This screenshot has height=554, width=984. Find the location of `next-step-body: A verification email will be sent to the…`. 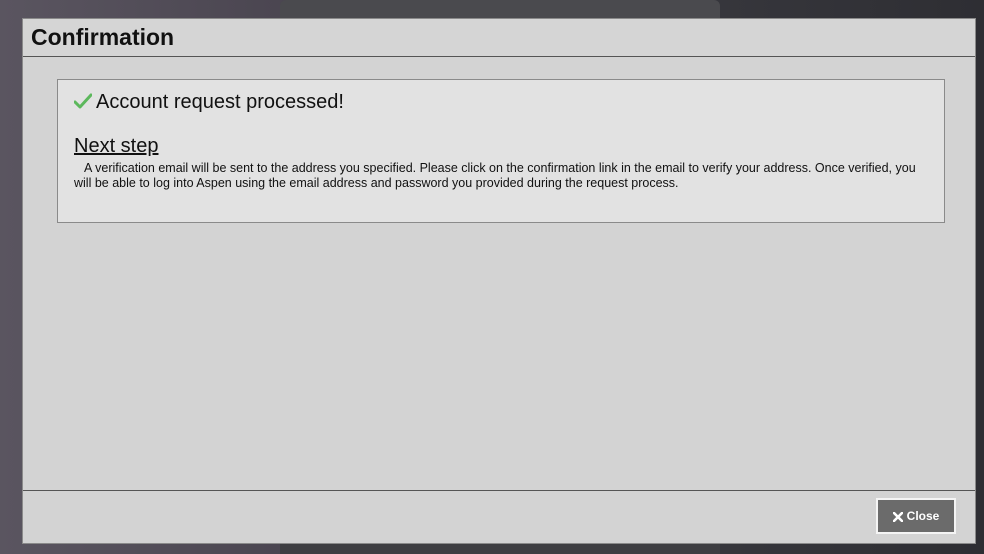

next-step-body: A verification email will be sent to the… is located at coordinates (495, 175).